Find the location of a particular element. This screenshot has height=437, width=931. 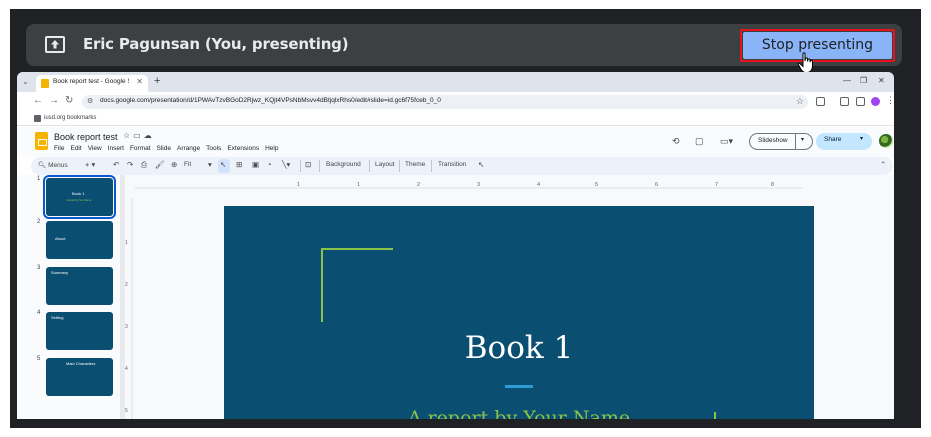

ruler-labels: 1 1 2 3 4 5 6 7 8 is located at coordinates (535, 185).